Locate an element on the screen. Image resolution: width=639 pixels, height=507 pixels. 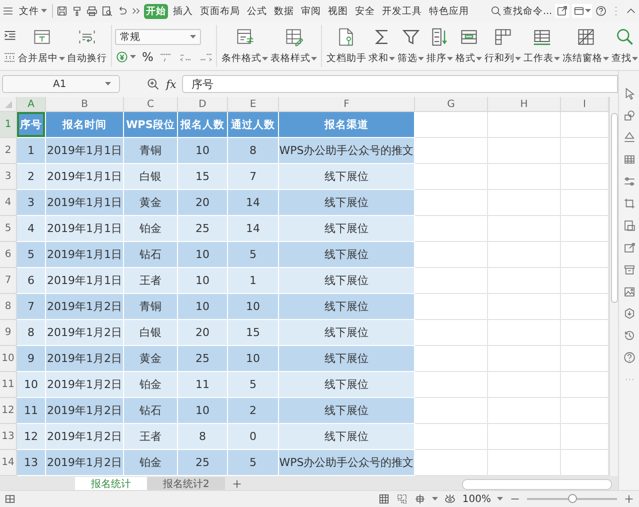
ribbon-tab: 开发工具 is located at coordinates (402, 11).